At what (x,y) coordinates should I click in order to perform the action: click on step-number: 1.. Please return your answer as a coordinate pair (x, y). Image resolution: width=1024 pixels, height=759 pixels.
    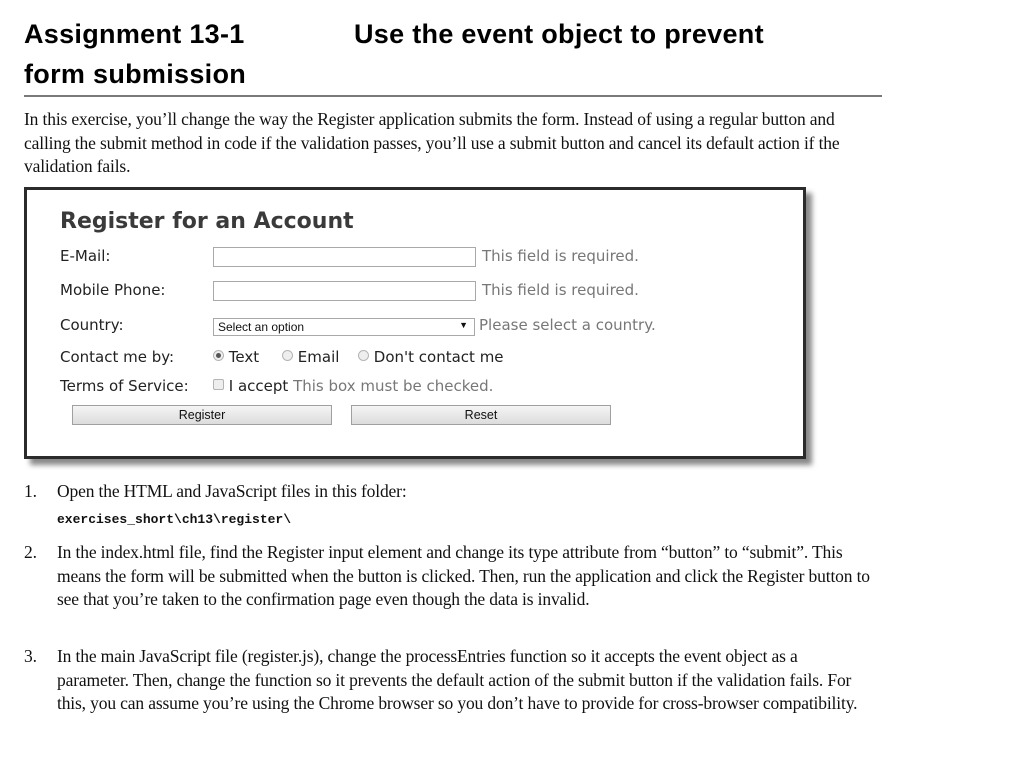
    Looking at the image, I should click on (30, 491).